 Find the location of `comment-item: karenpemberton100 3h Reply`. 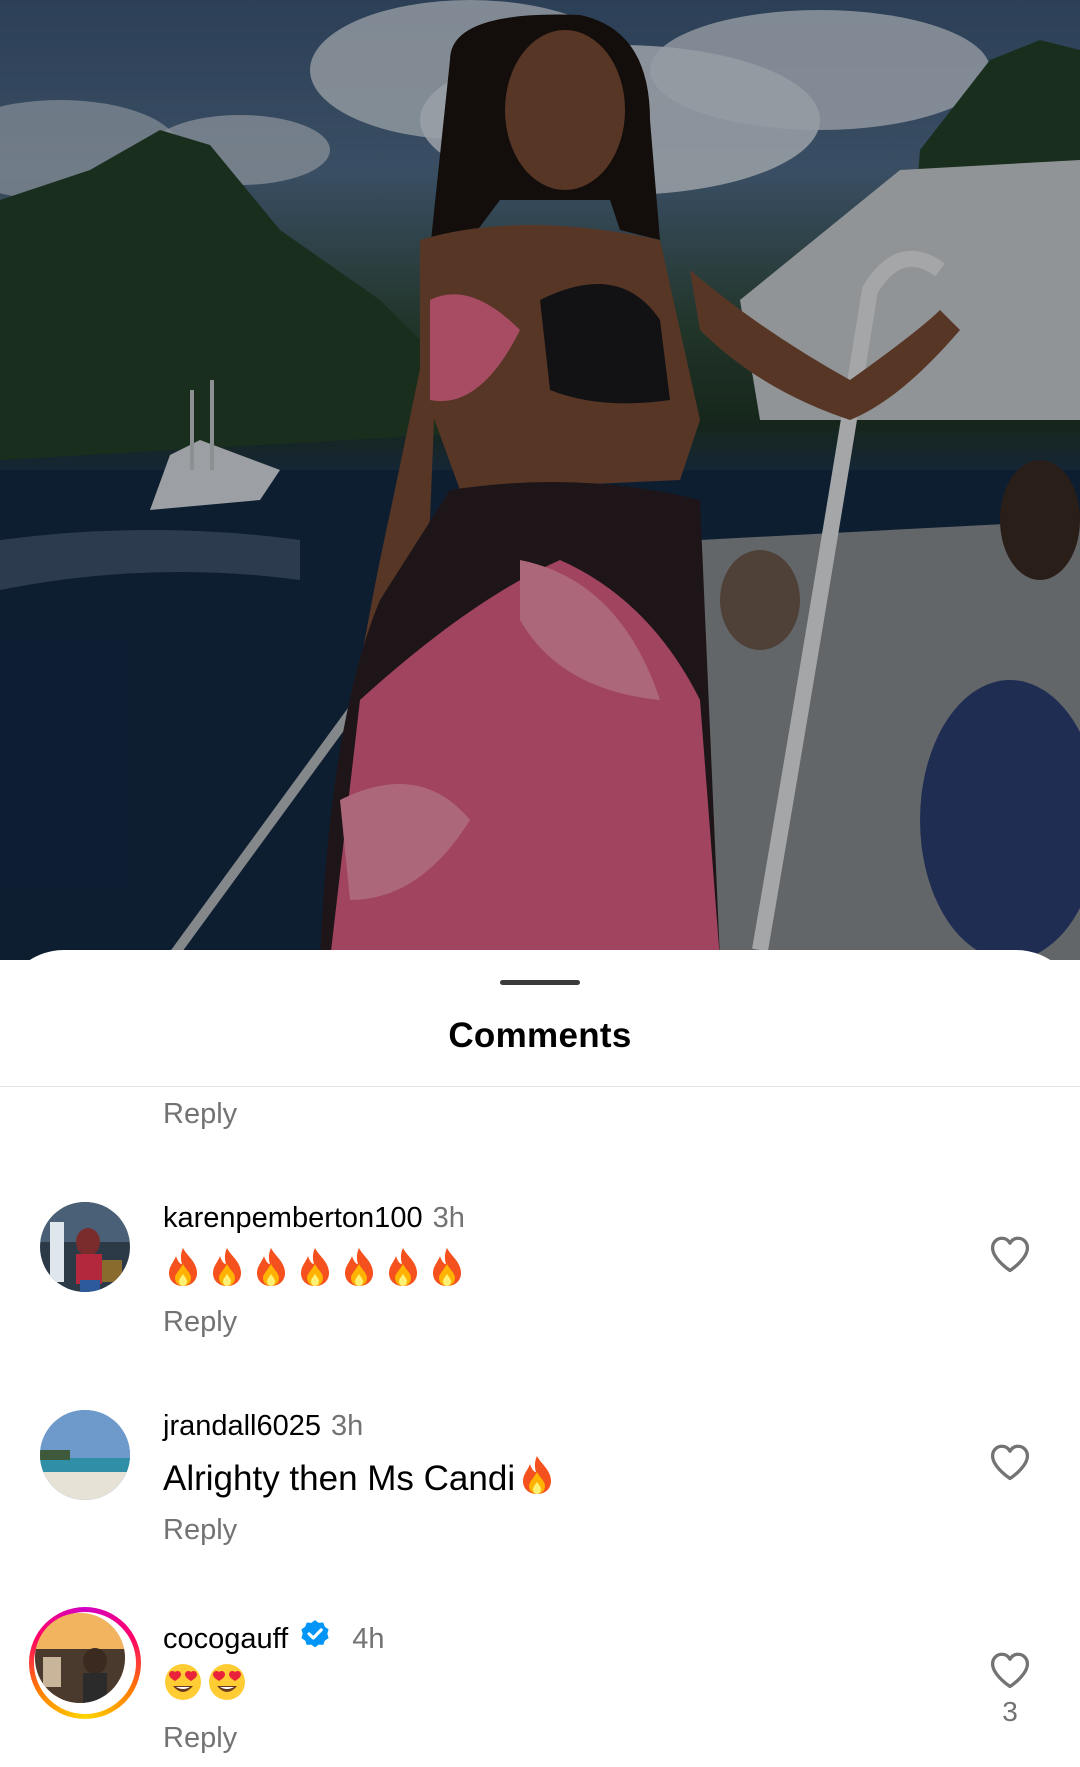

comment-item: karenpemberton100 3h Reply is located at coordinates (540, 1277).